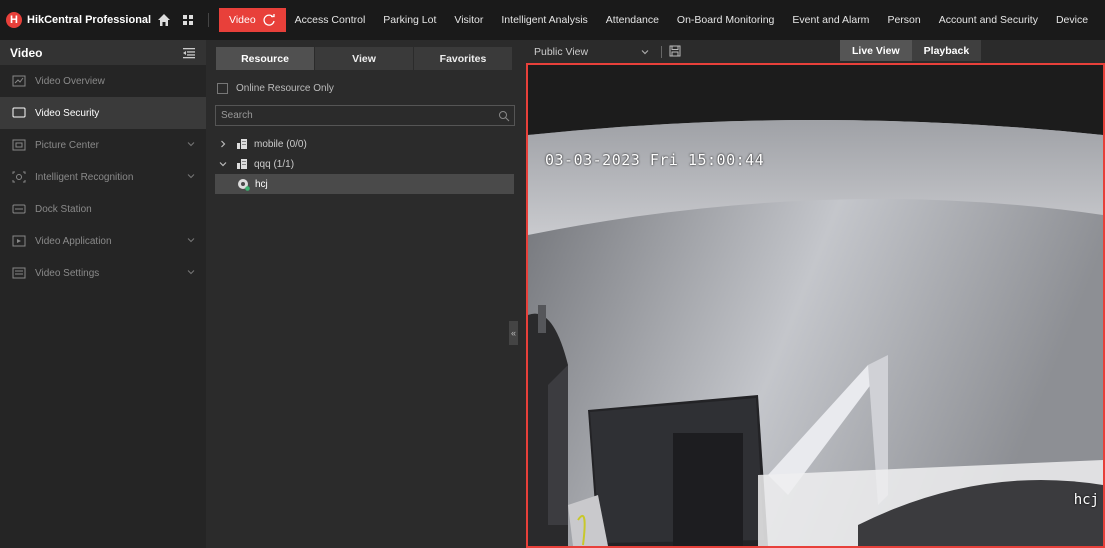 This screenshot has height=548, width=1105. Describe the element at coordinates (103, 209) in the screenshot. I see `sidebar-item-dock-station: Dock Station` at that location.